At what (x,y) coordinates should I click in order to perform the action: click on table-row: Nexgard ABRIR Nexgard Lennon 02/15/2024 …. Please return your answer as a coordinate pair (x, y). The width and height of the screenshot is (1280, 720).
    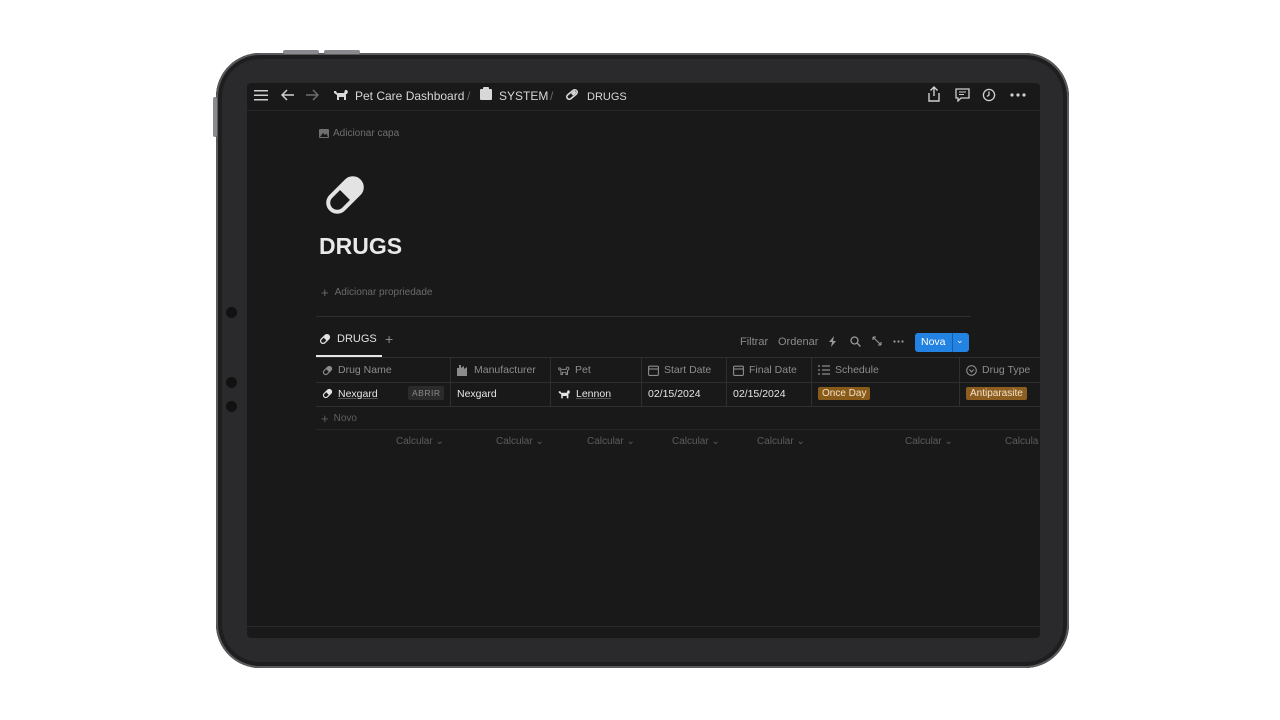
    Looking at the image, I should click on (678, 394).